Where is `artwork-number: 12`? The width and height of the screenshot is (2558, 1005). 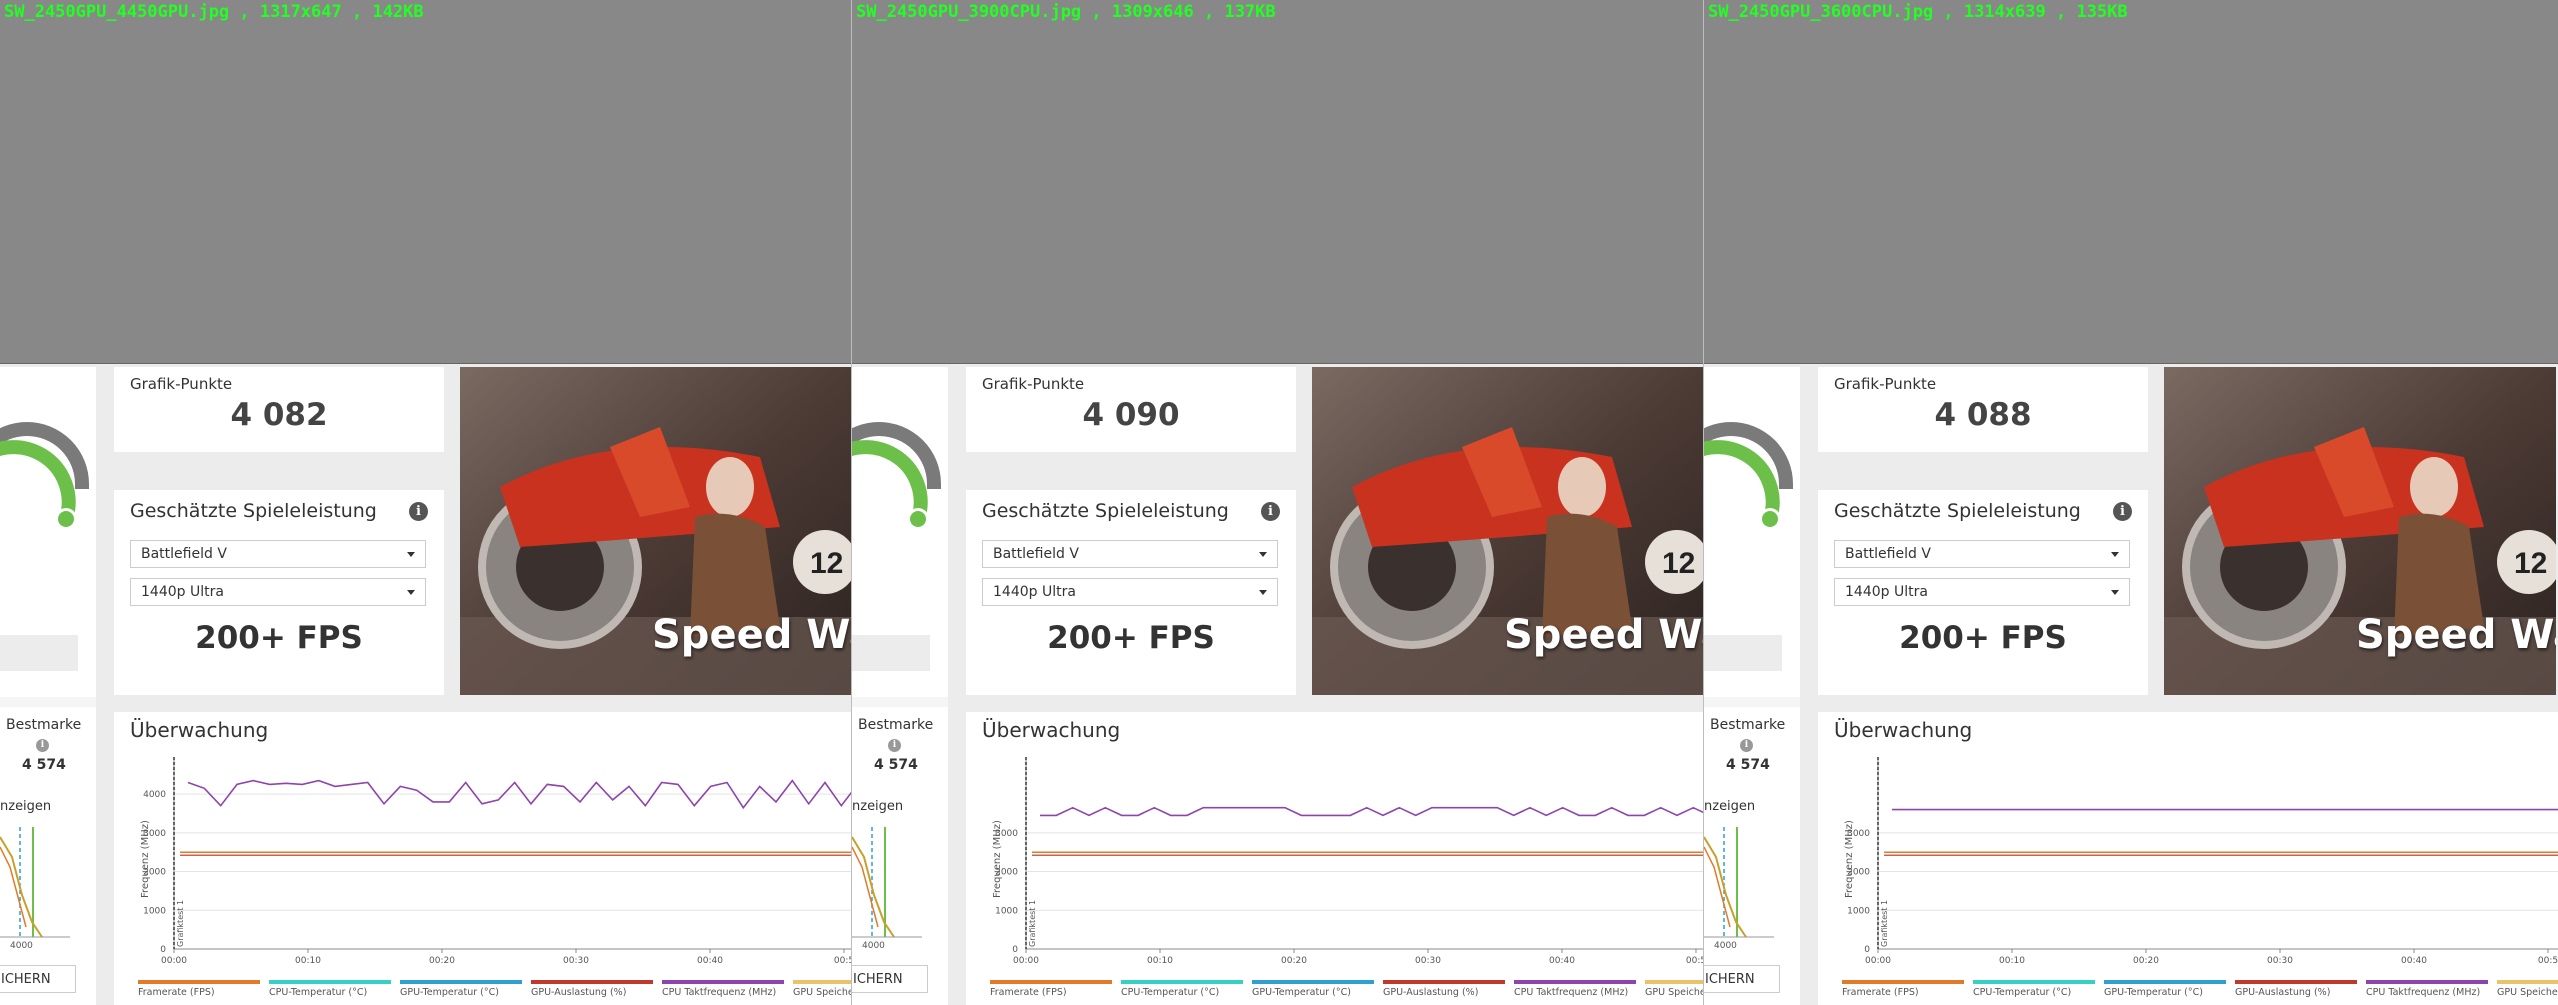
artwork-number: 12 is located at coordinates (2530, 563).